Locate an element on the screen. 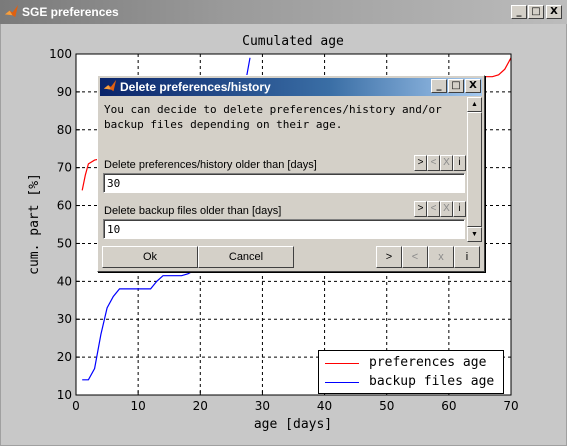  legend-item-preferences: preferences age is located at coordinates (411, 363).